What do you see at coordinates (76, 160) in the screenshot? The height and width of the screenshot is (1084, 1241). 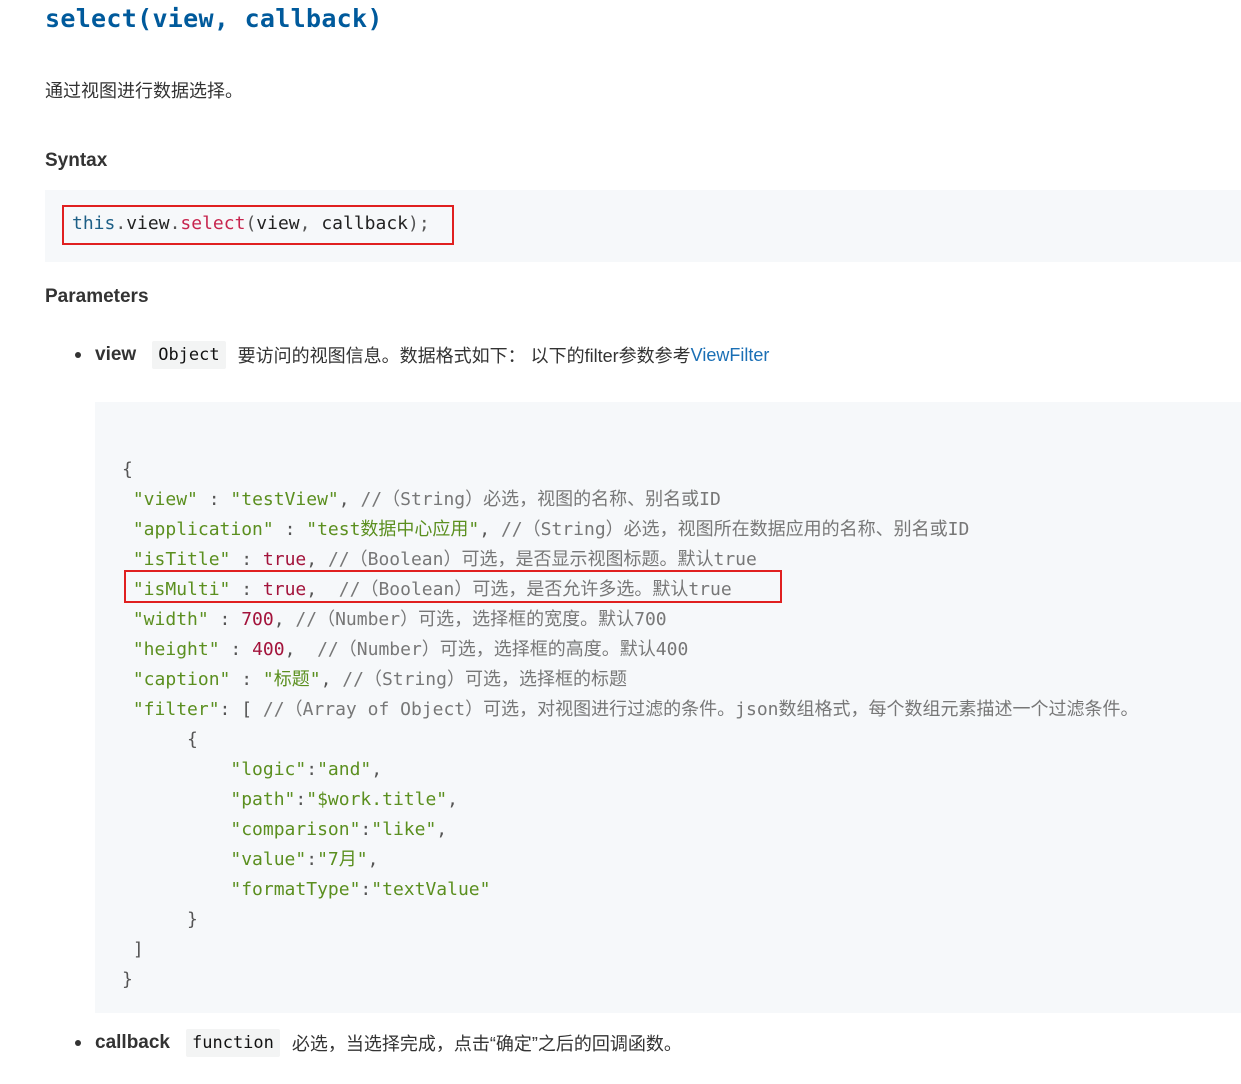 I see `syntax-heading: Syntax` at bounding box center [76, 160].